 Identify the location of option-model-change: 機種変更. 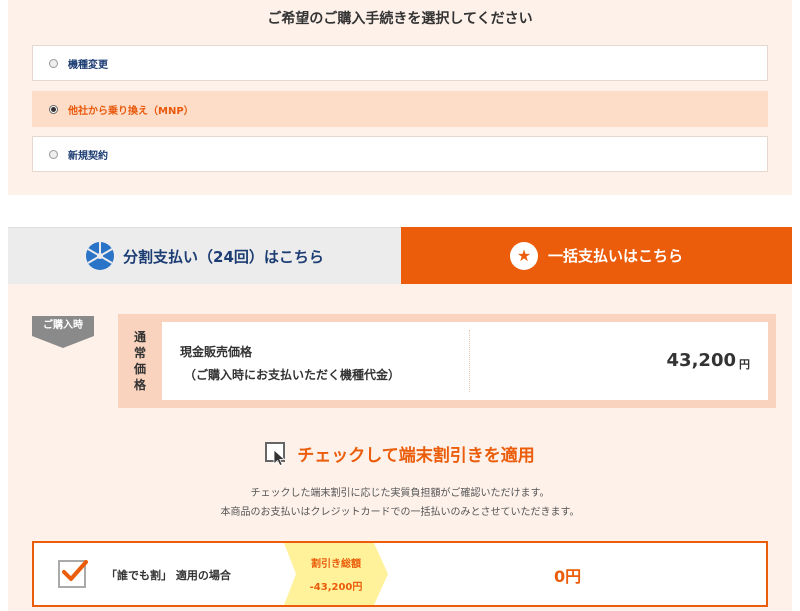
(400, 63).